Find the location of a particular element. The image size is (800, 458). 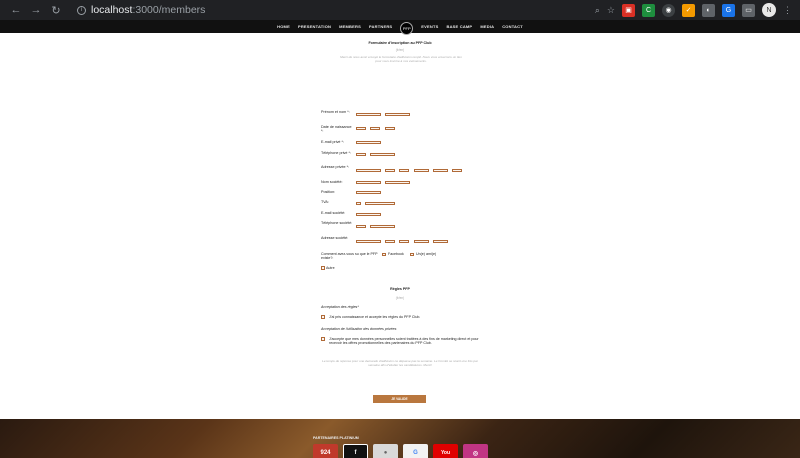

rules-subtitle: (fr/en) is located at coordinates (400, 298).